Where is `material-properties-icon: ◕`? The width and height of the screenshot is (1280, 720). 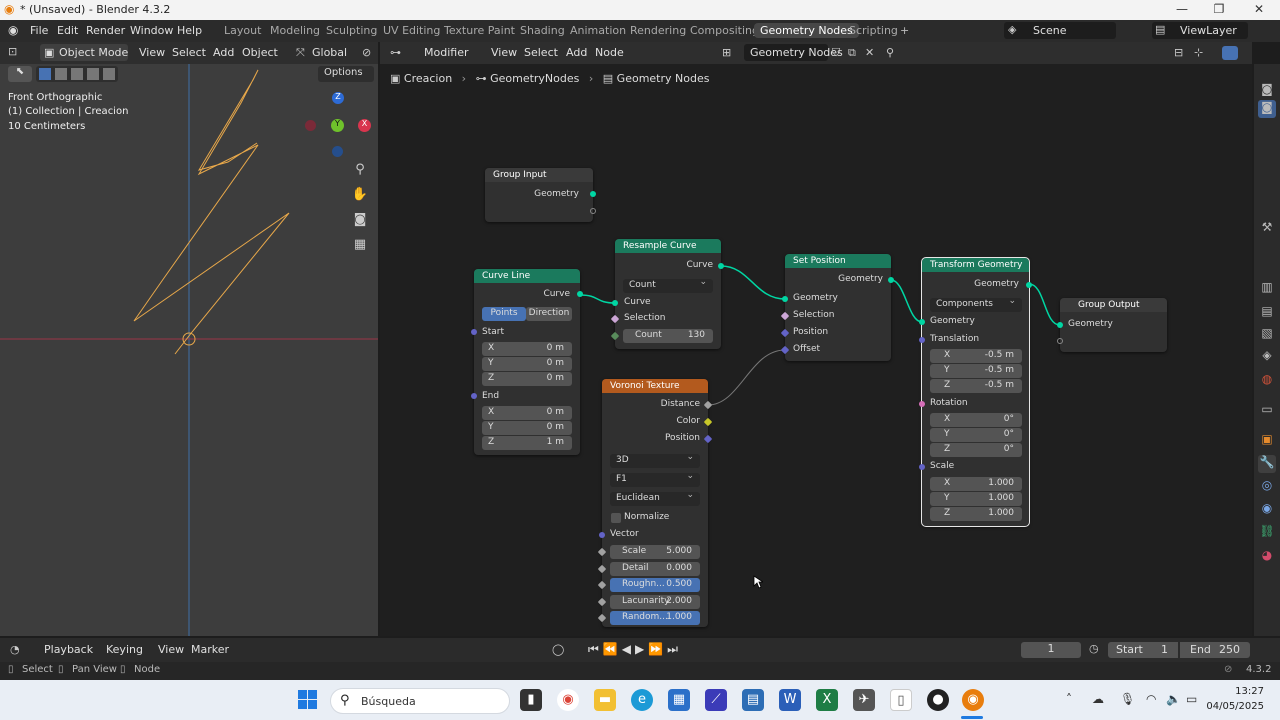 material-properties-icon: ◕ is located at coordinates (1267, 557).